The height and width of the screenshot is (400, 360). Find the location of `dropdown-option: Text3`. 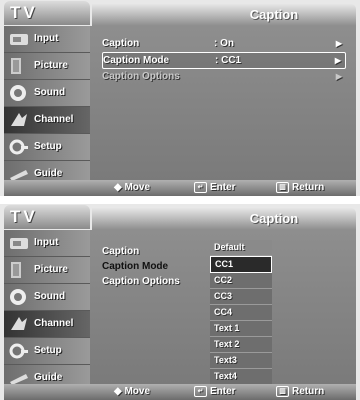

dropdown-option: Text3 is located at coordinates (241, 361).